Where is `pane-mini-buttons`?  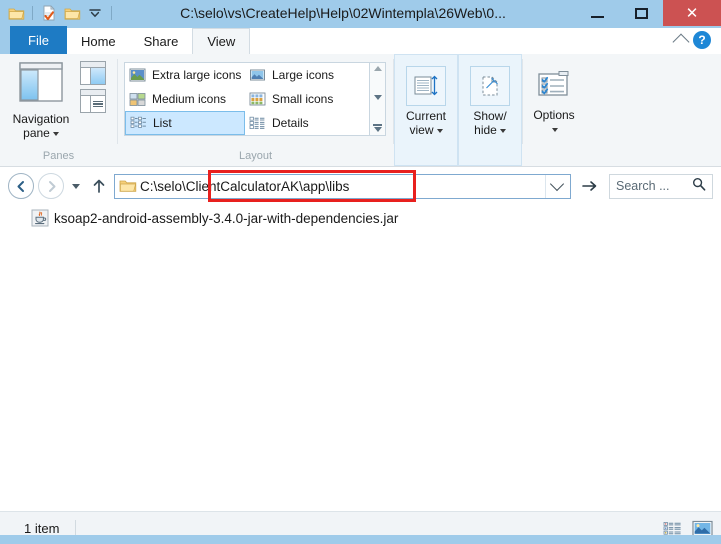
pane-mini-buttons is located at coordinates (93, 86).